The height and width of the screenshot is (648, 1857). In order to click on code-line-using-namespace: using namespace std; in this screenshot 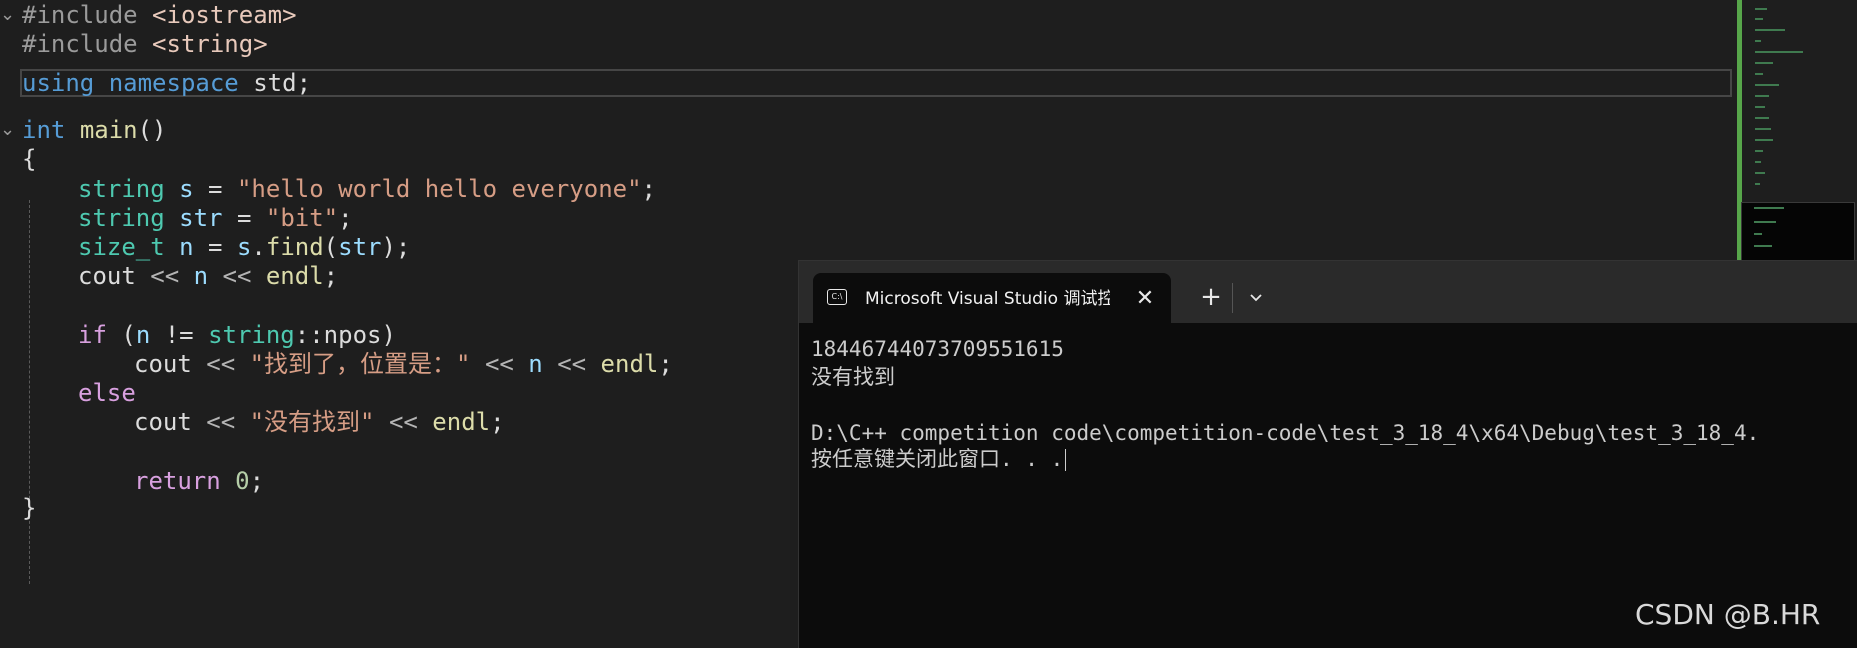, I will do `click(166, 83)`.